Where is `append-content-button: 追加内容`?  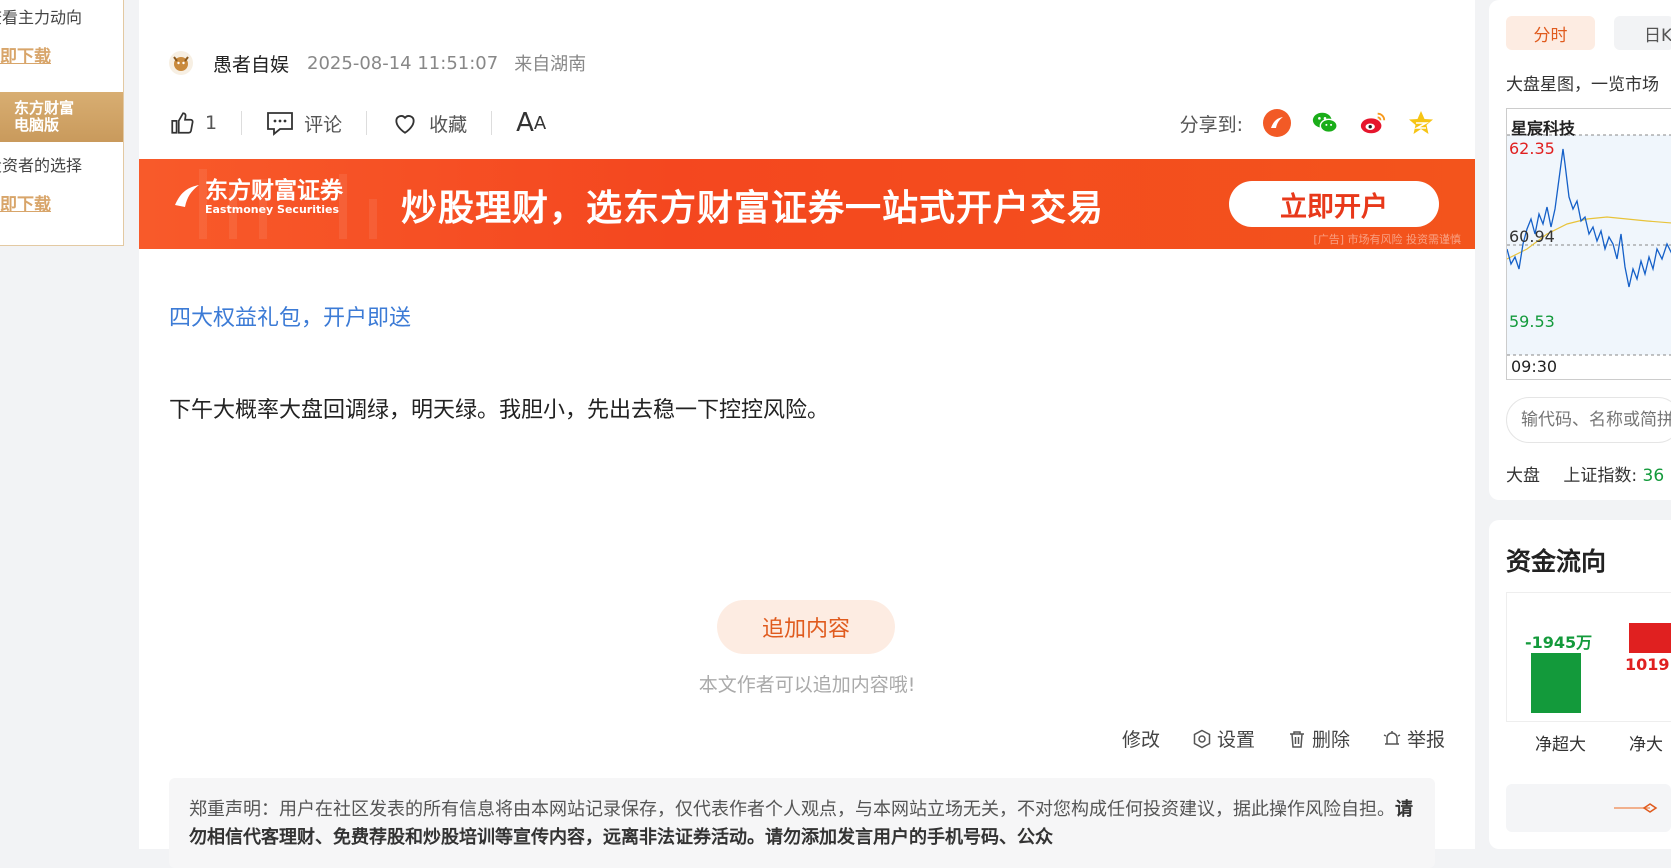
append-content-button: 追加内容 is located at coordinates (806, 627).